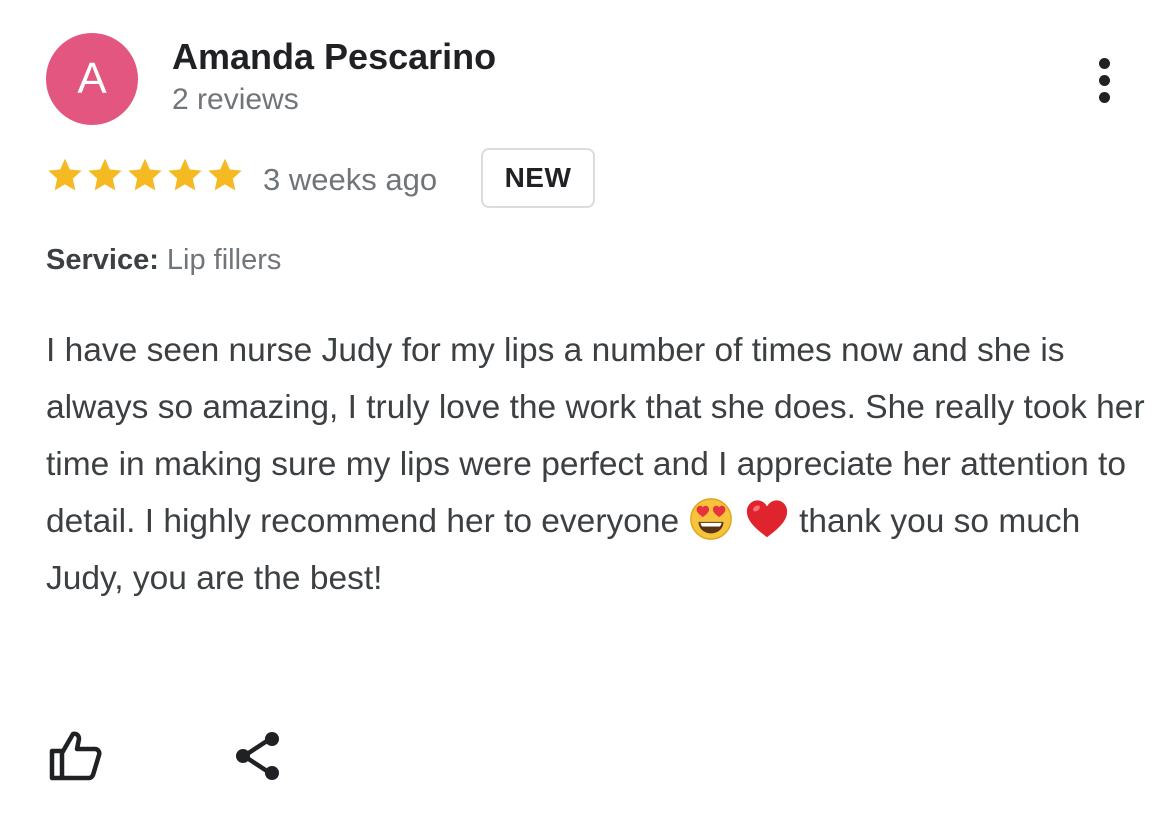 The height and width of the screenshot is (825, 1170). What do you see at coordinates (766, 519) in the screenshot?
I see `red-heart-emoji-icon` at bounding box center [766, 519].